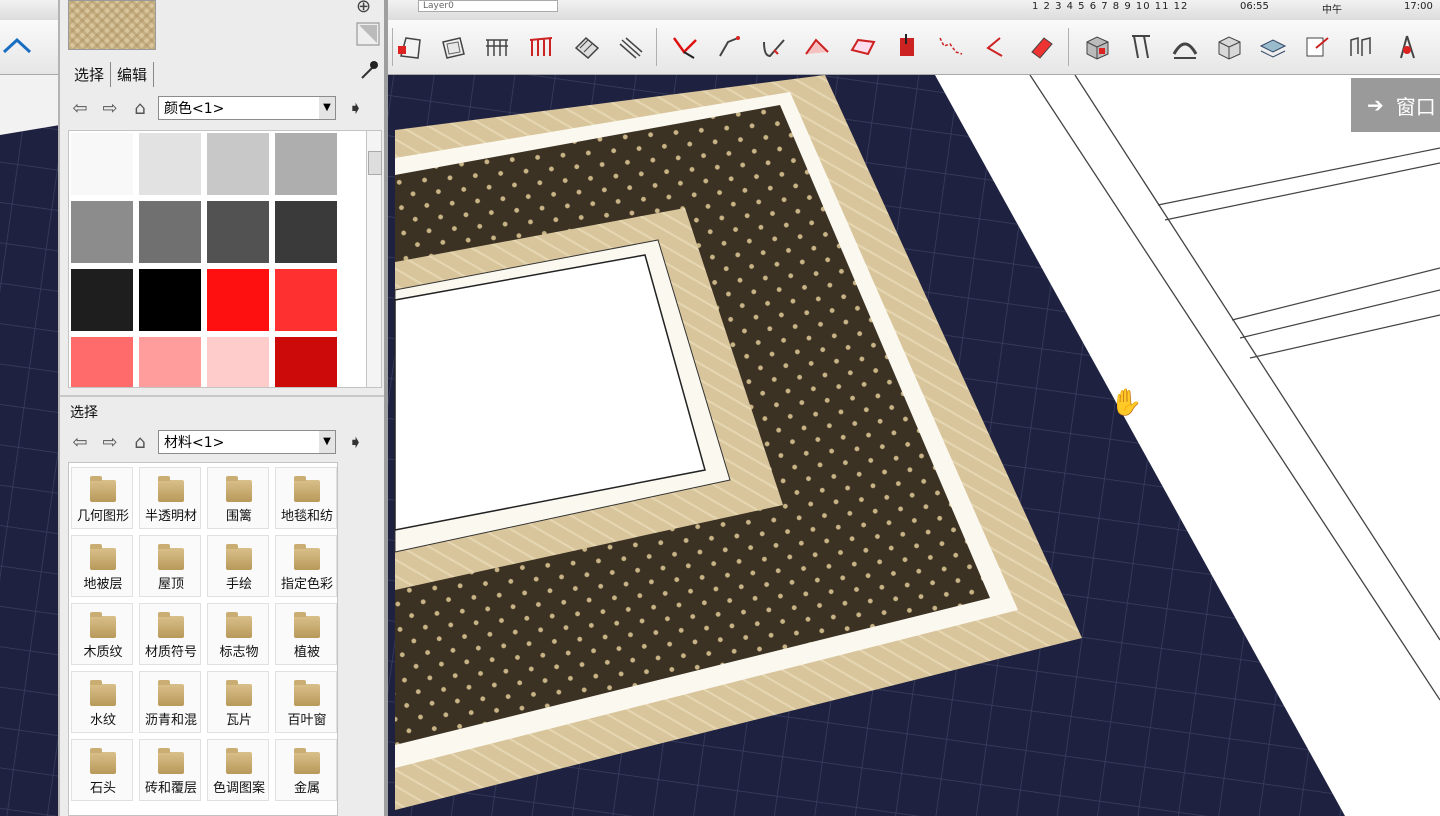 The height and width of the screenshot is (816, 1440). I want to click on library-folder-item: 木质纹, so click(102, 634).